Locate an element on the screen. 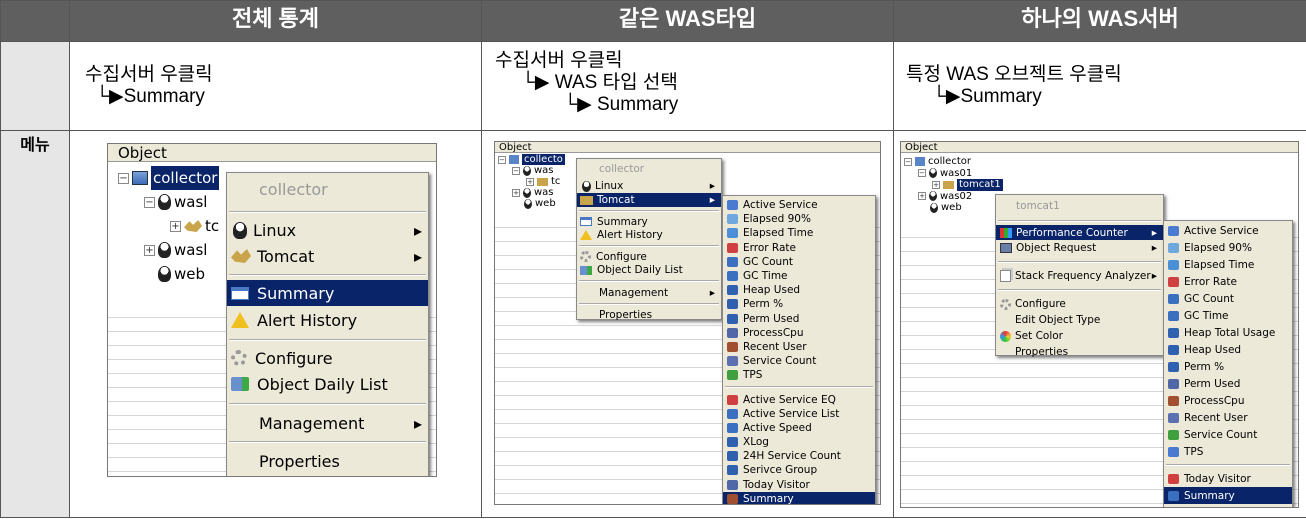  menu-label: Perm Used is located at coordinates (771, 318).